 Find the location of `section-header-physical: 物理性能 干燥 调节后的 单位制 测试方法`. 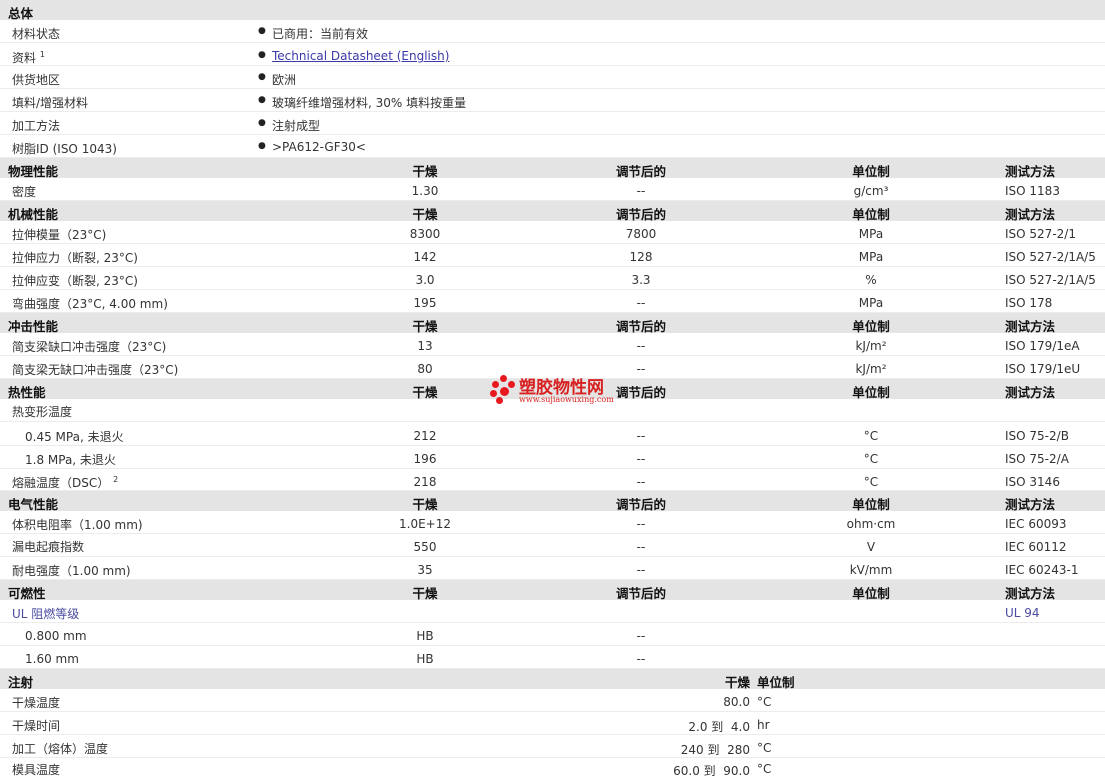

section-header-physical: 物理性能 干燥 调节后的 单位制 测试方法 is located at coordinates (552, 168).